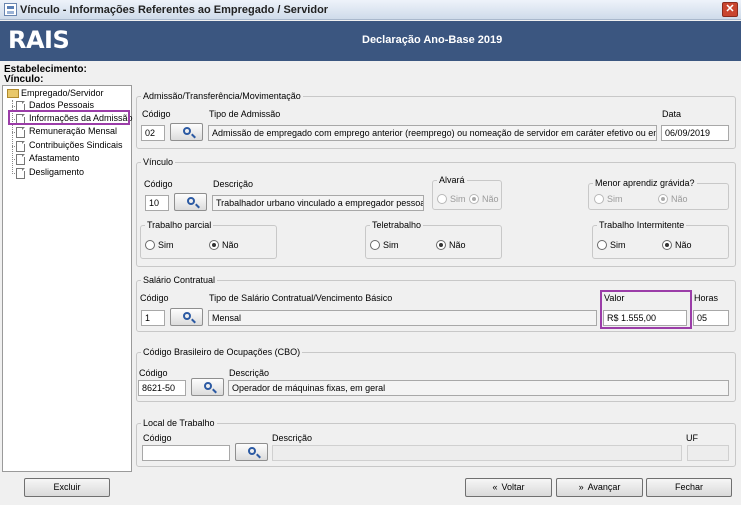  What do you see at coordinates (667, 245) in the screenshot?
I see `trabalho-intermitente-nao-radio` at bounding box center [667, 245].